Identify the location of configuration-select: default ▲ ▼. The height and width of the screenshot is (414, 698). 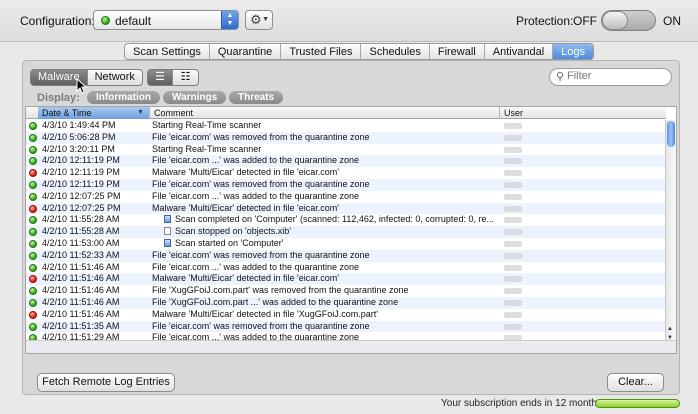
(166, 20).